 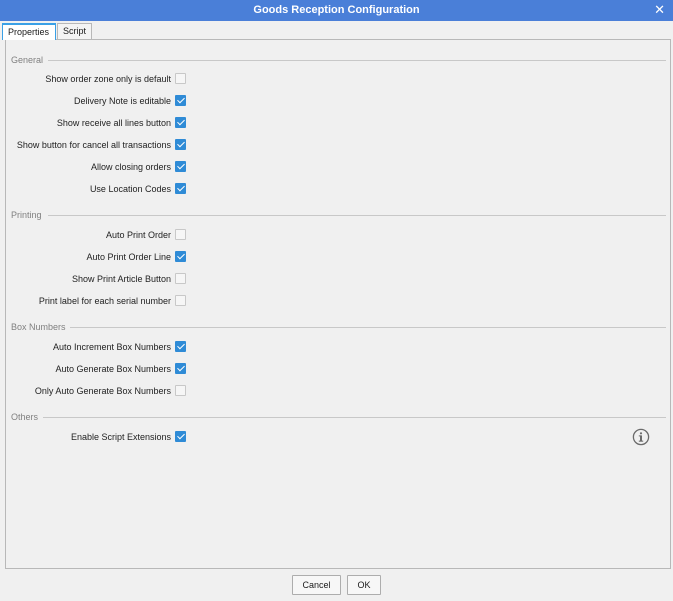 I want to click on checkbox-show-print-article-button, so click(x=180, y=278).